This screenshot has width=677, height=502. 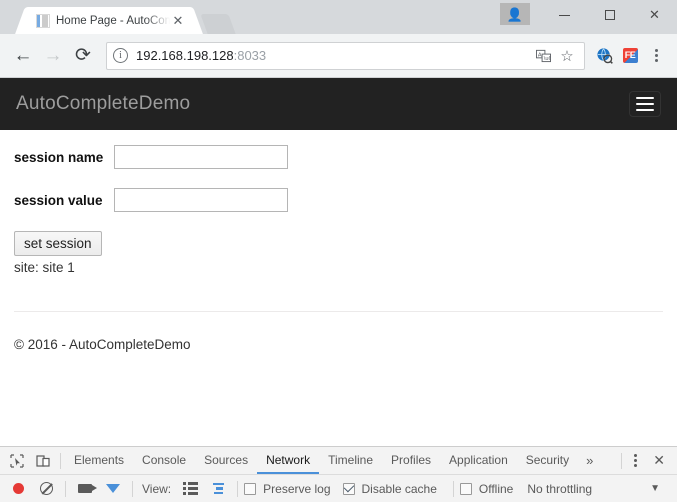 What do you see at coordinates (157, 488) in the screenshot?
I see `view-label: View:` at bounding box center [157, 488].